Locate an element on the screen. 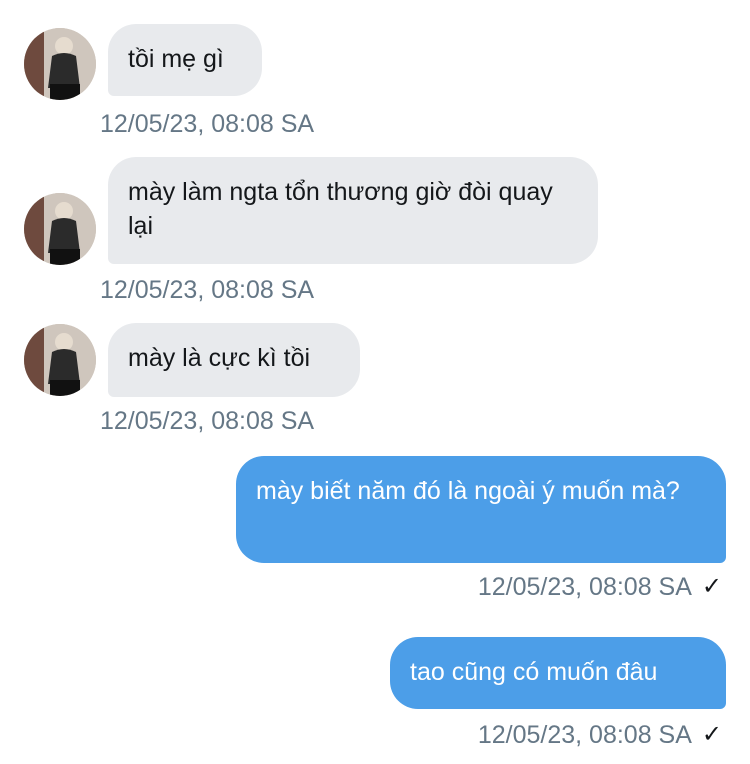 This screenshot has width=750, height=764. message-text: mày làm ngta tổn thương giờ đòi quay lại is located at coordinates (340, 209).